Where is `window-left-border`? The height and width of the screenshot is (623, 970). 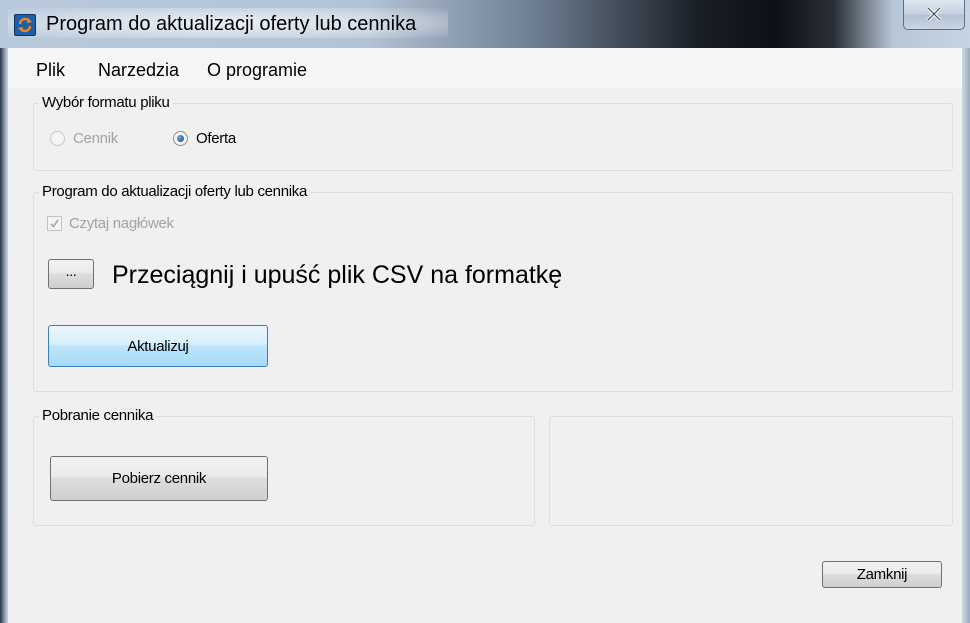
window-left-border is located at coordinates (4, 335).